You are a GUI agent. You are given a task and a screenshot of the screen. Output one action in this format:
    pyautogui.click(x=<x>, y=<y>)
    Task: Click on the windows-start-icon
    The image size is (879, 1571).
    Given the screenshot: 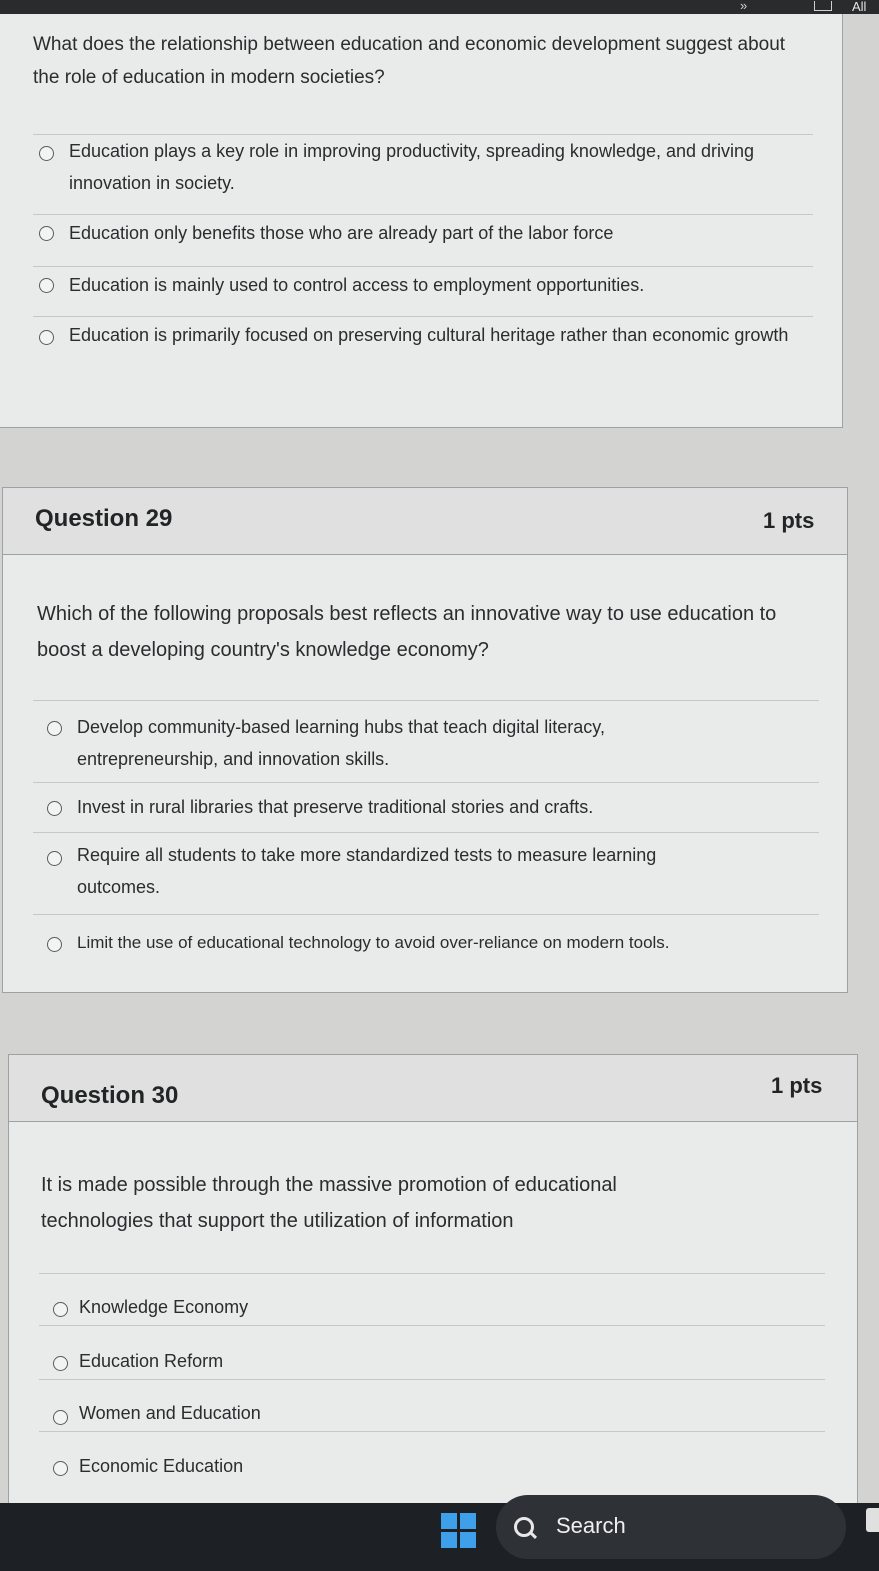 What is the action you would take?
    pyautogui.click(x=459, y=1531)
    